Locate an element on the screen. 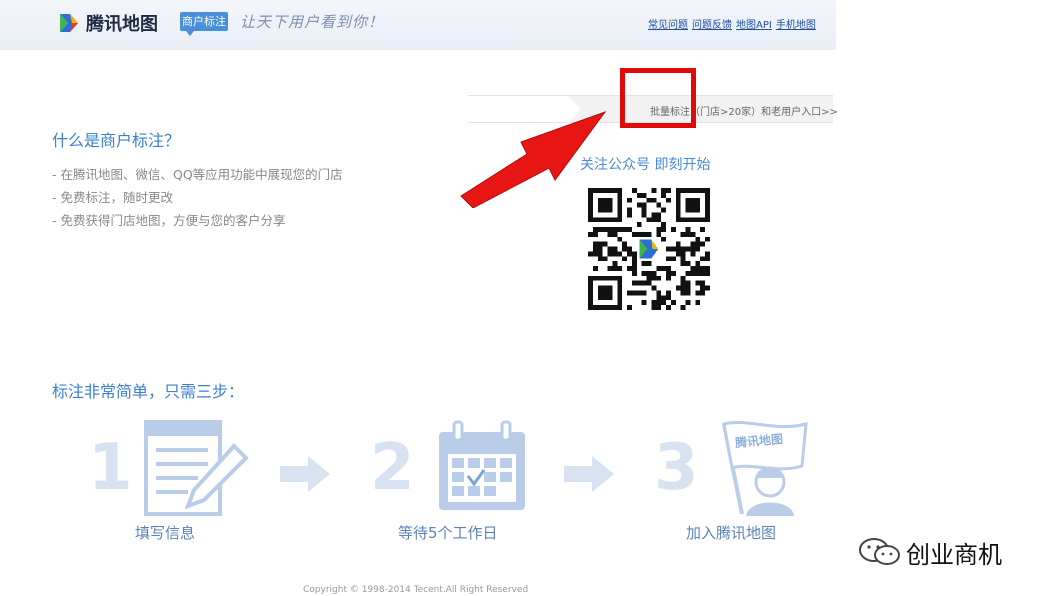 This screenshot has width=1044, height=596. feature-item: - 免费获得门店地图，方便与您的客户分享 is located at coordinates (169, 220).